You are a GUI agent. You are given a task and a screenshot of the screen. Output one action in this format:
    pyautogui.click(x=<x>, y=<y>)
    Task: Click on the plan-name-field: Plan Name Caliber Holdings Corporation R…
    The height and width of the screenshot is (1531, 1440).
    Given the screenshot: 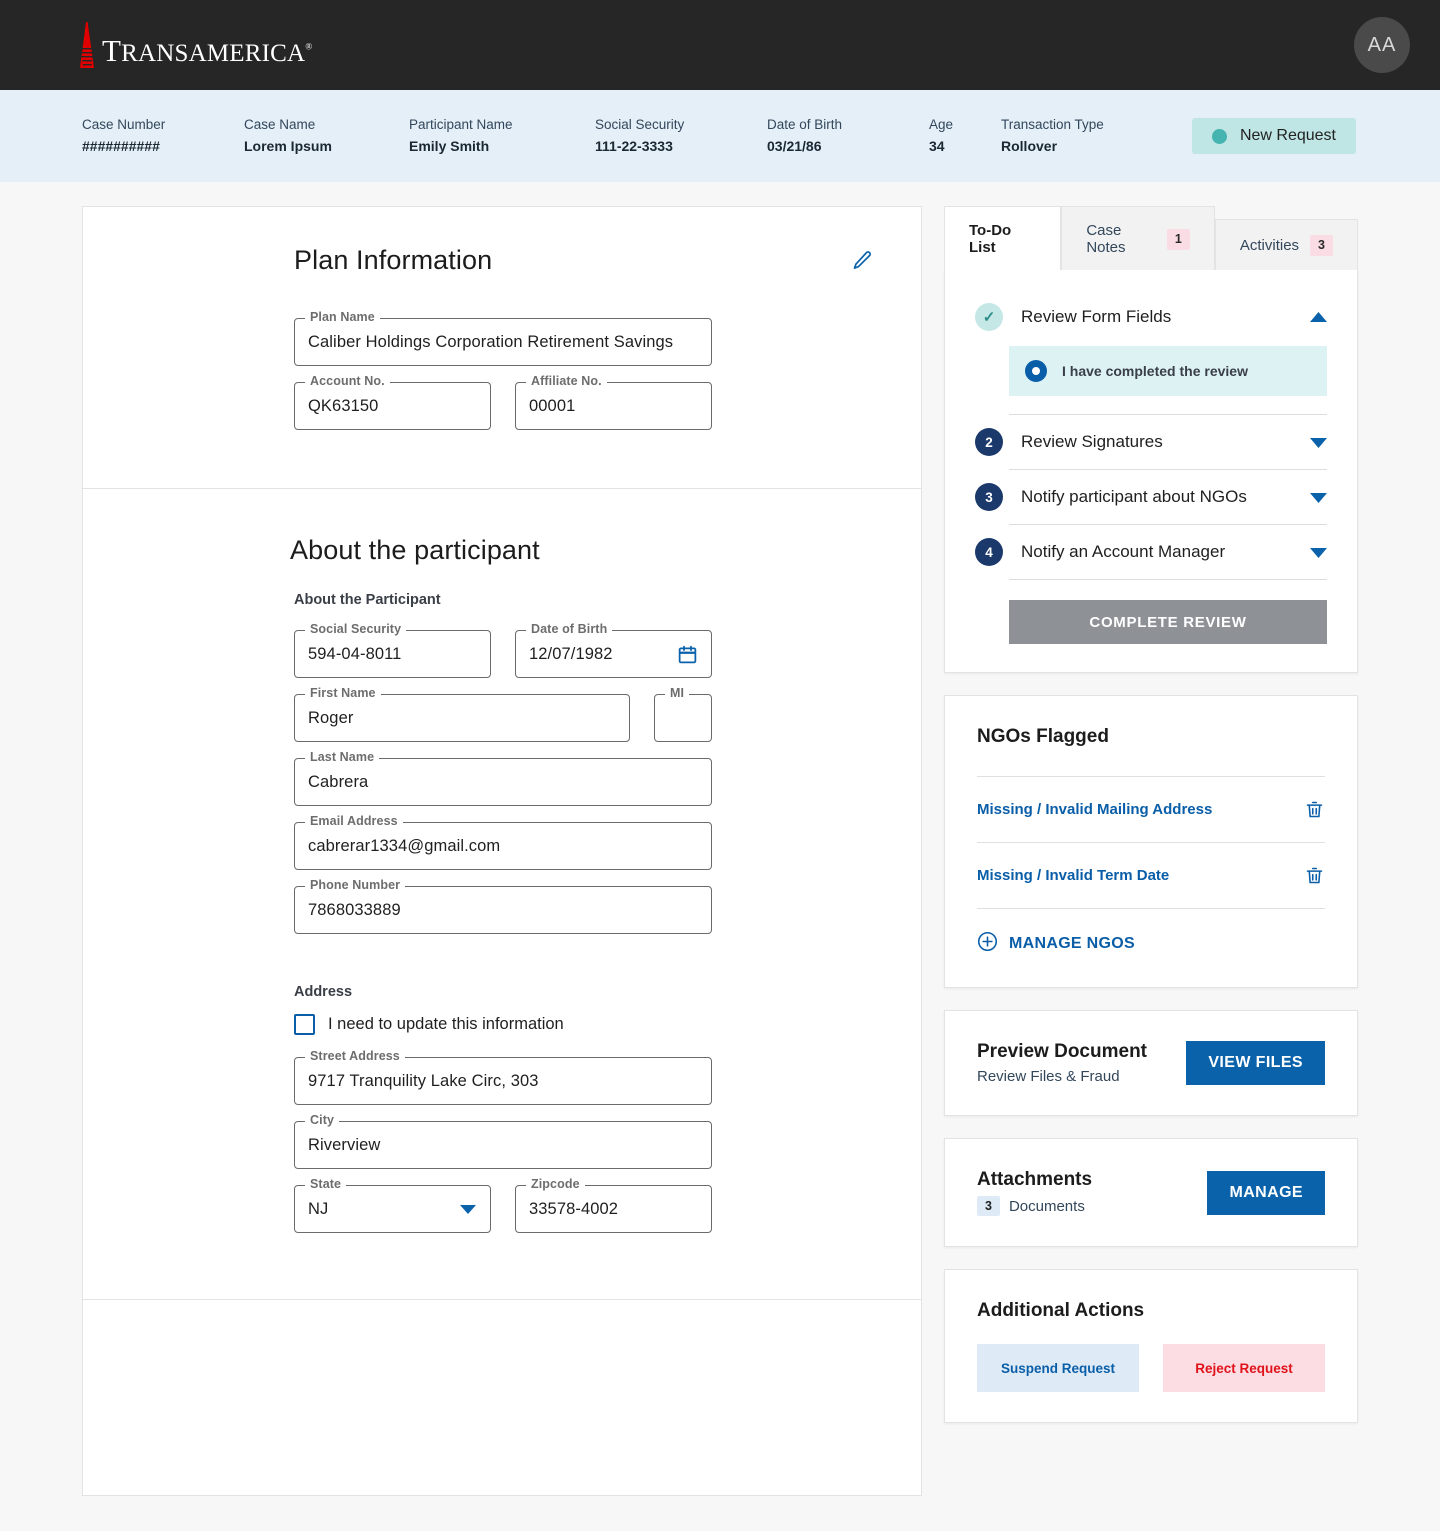 What is the action you would take?
    pyautogui.click(x=503, y=338)
    